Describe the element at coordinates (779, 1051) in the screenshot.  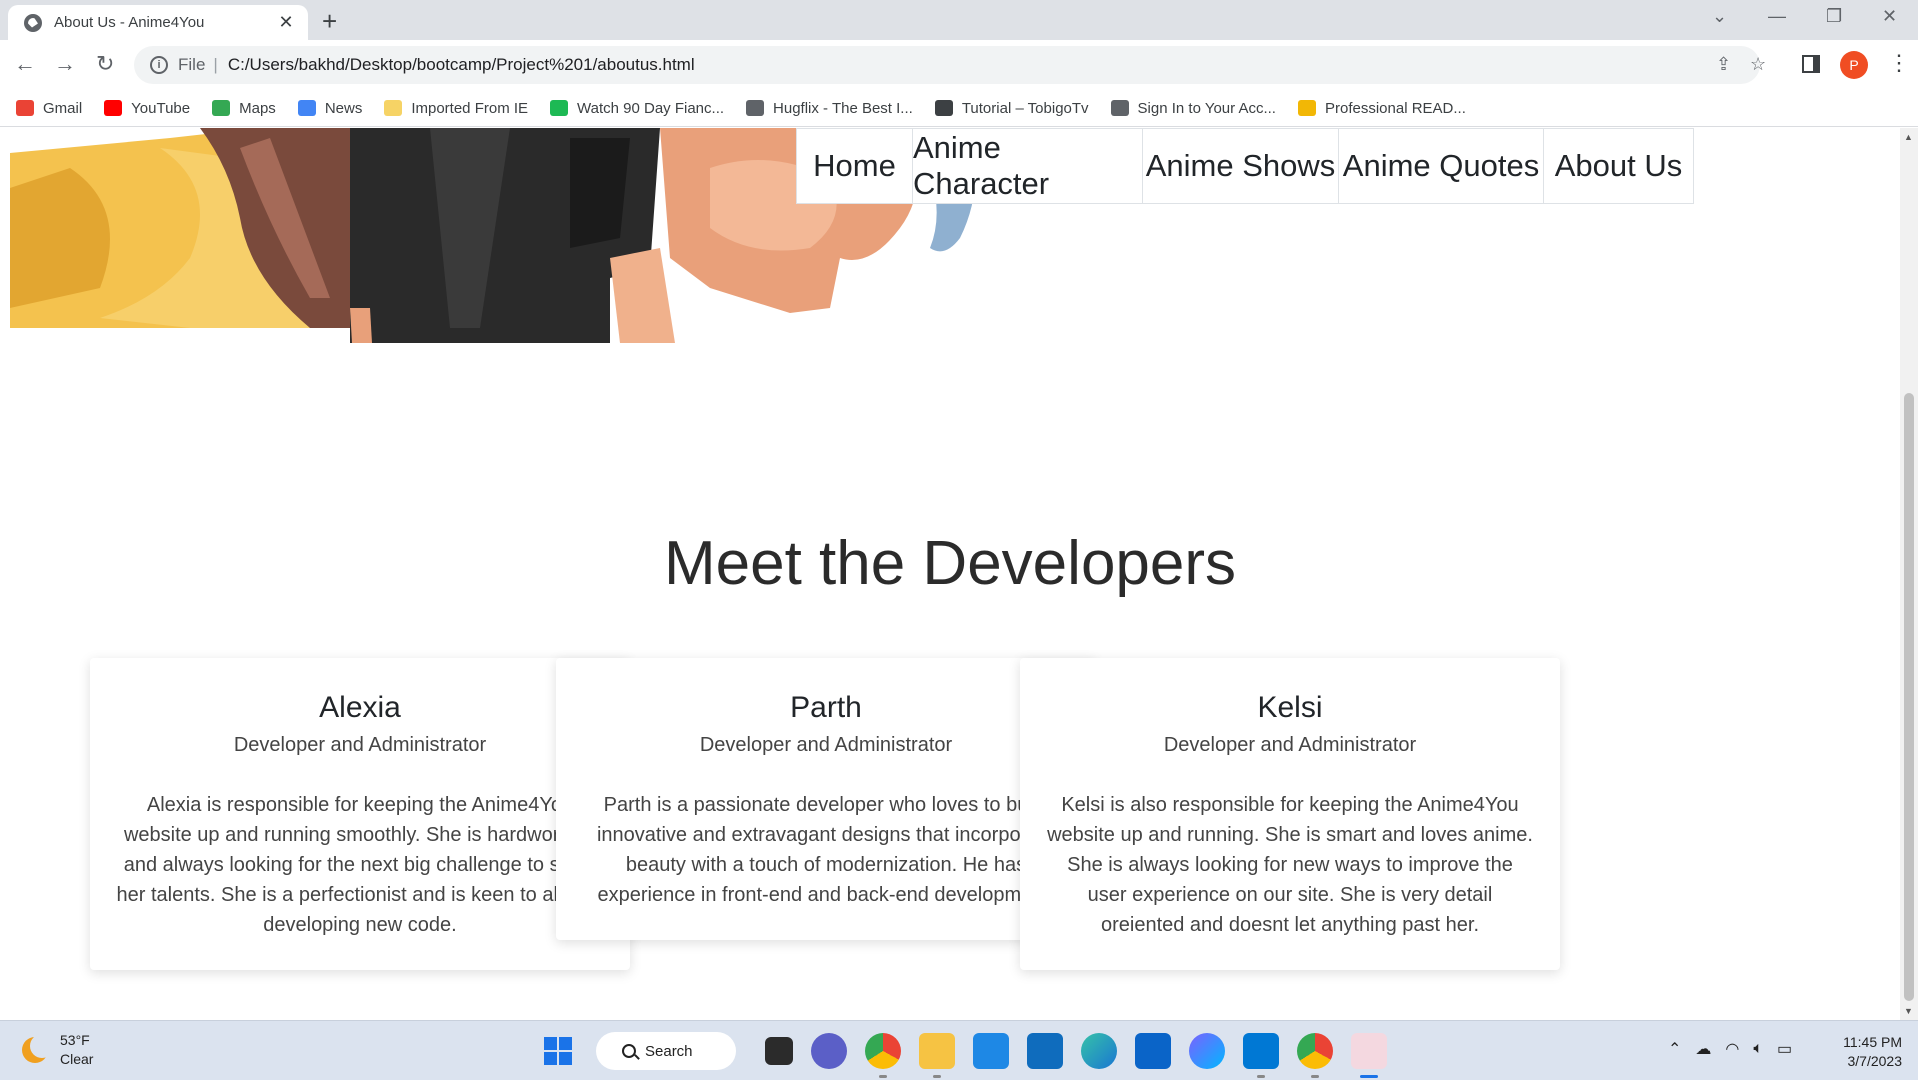
I see `task-view-icon` at that location.